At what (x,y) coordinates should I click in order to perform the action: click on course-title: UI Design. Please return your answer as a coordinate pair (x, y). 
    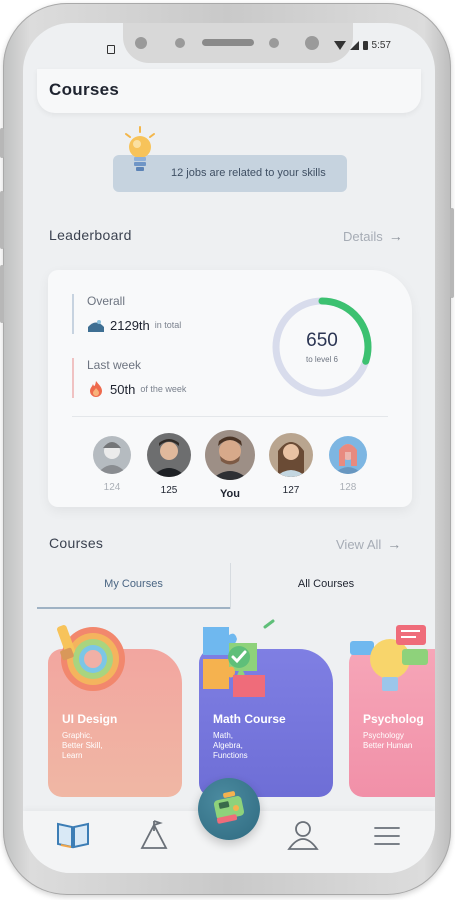
    Looking at the image, I should click on (90, 719).